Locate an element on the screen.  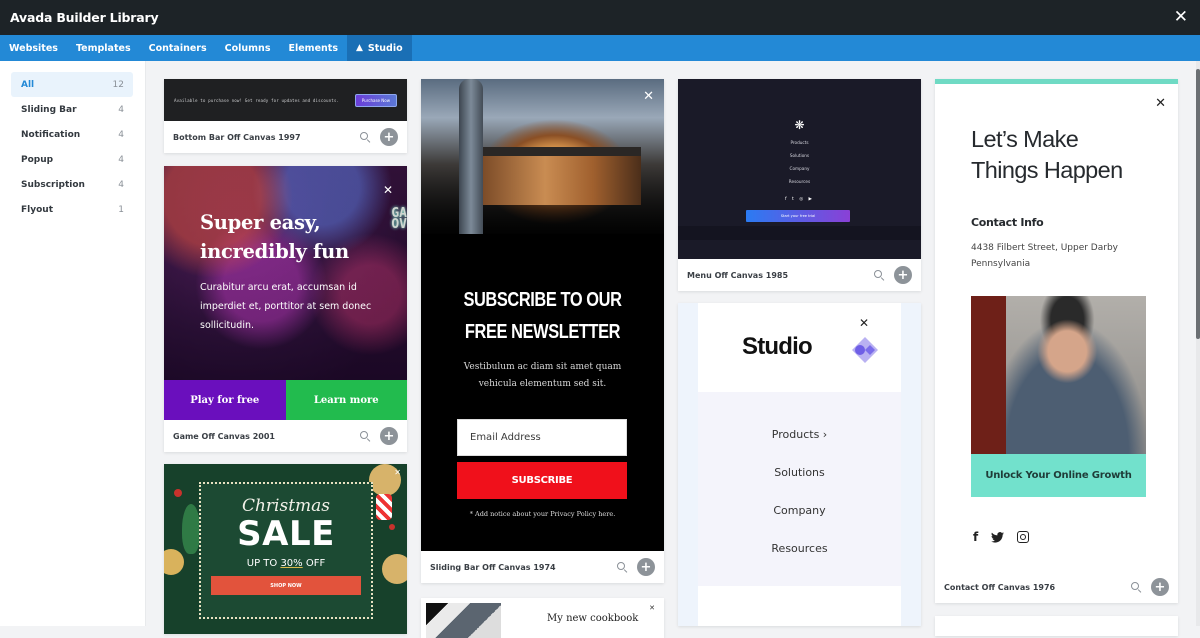
twitter-icon is located at coordinates (998, 537).